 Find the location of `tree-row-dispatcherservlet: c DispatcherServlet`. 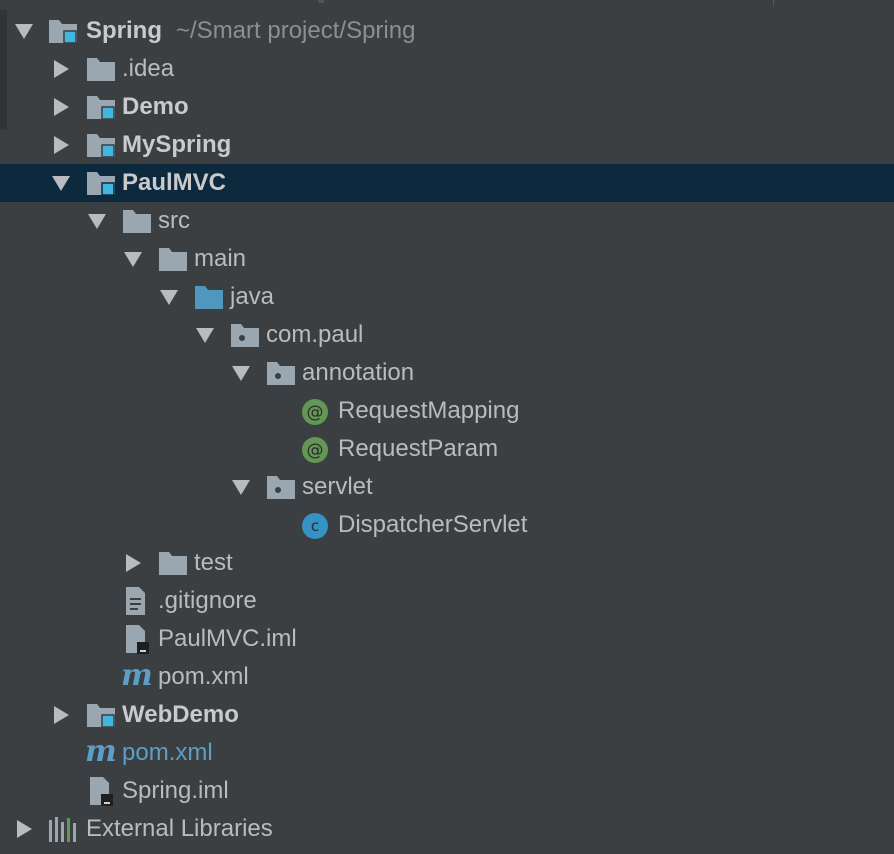

tree-row-dispatcherservlet: c DispatcherServlet is located at coordinates (447, 525).